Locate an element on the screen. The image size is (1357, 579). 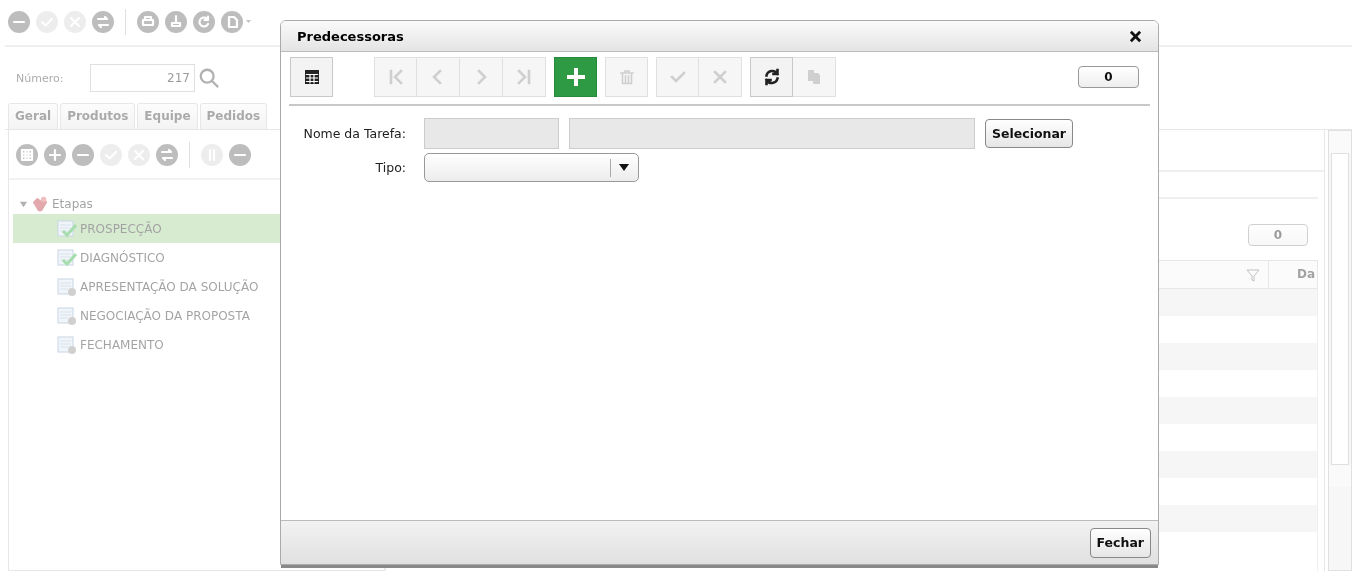
tab: Pedidos is located at coordinates (233, 116).